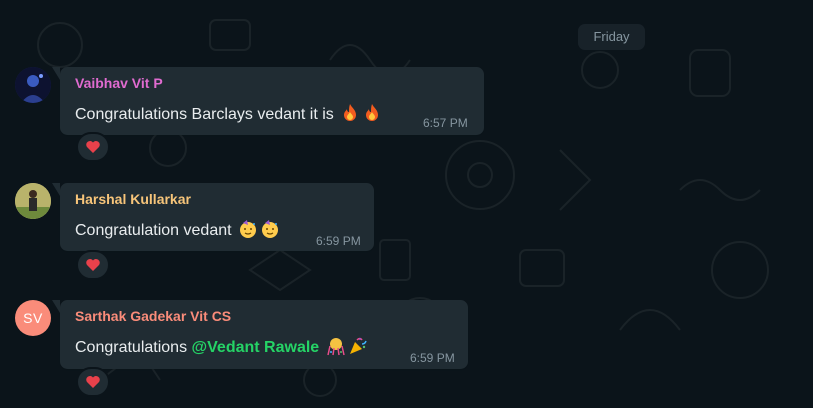 Image resolution: width=813 pixels, height=408 pixels. What do you see at coordinates (358, 345) in the screenshot?
I see `party-popper-icon` at bounding box center [358, 345].